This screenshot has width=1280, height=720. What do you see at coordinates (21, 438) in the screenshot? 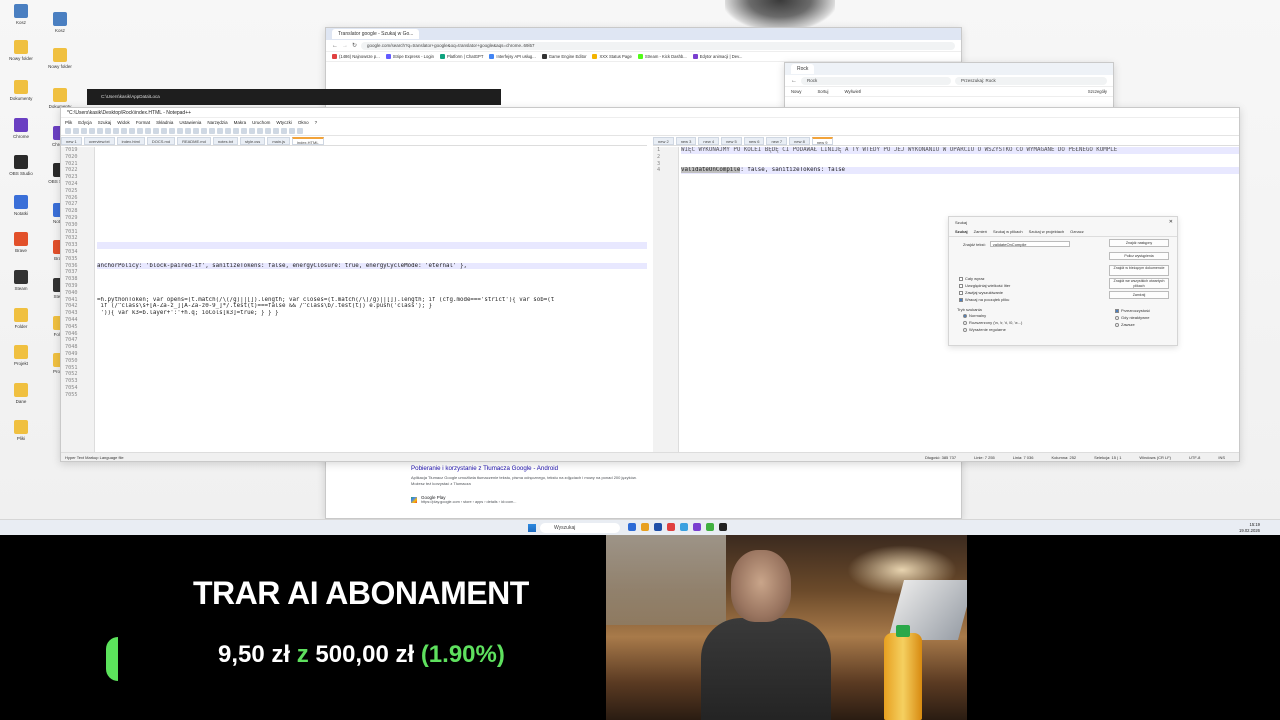
I see `desktop-icon: Pliki` at bounding box center [21, 438].